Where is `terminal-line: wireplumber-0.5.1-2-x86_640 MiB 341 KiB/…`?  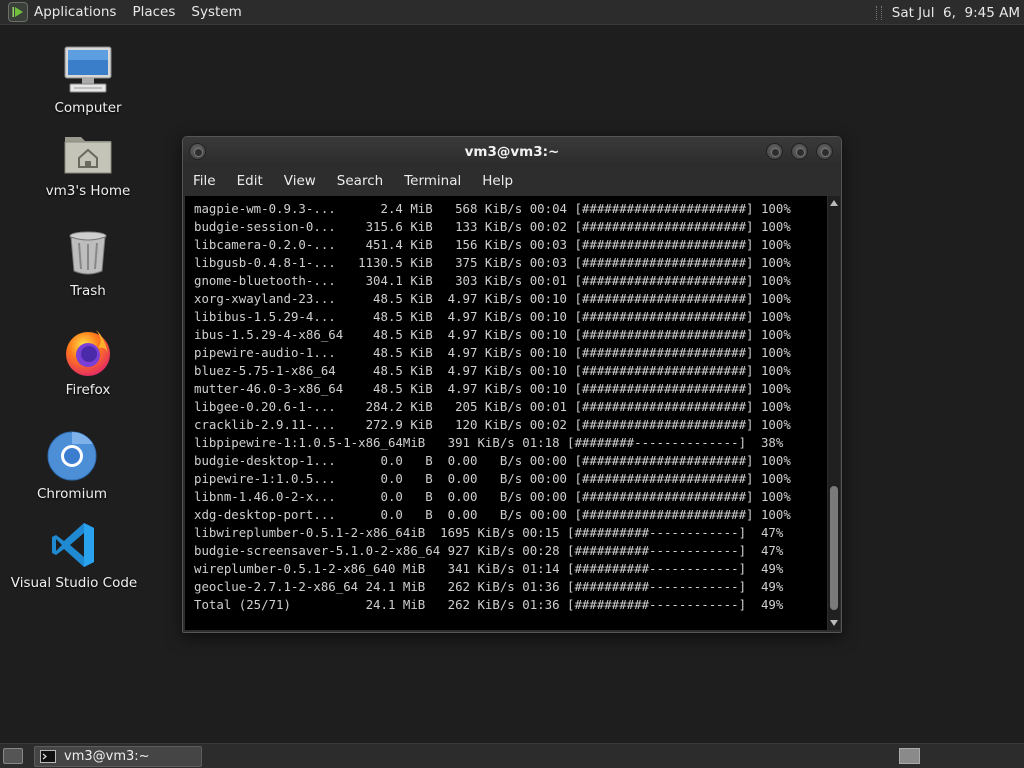
terminal-line: wireplumber-0.5.1-2-x86_640 MiB 341 KiB/… is located at coordinates (489, 568).